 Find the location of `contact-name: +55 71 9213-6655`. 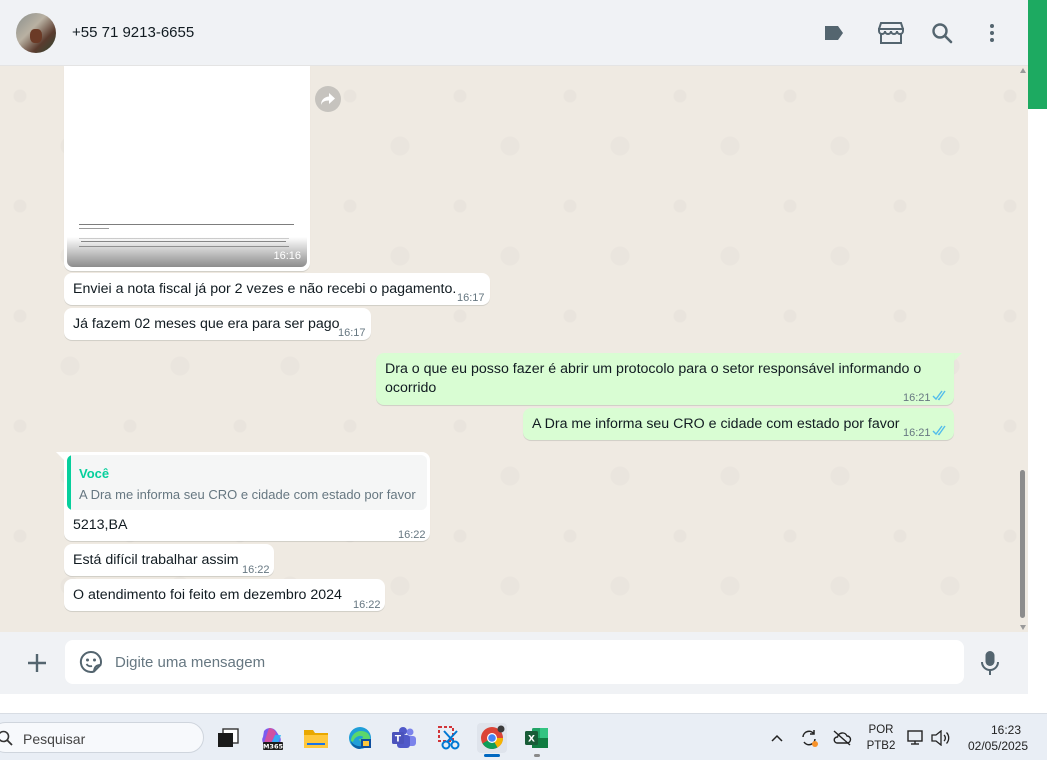

contact-name: +55 71 9213-6655 is located at coordinates (133, 32).